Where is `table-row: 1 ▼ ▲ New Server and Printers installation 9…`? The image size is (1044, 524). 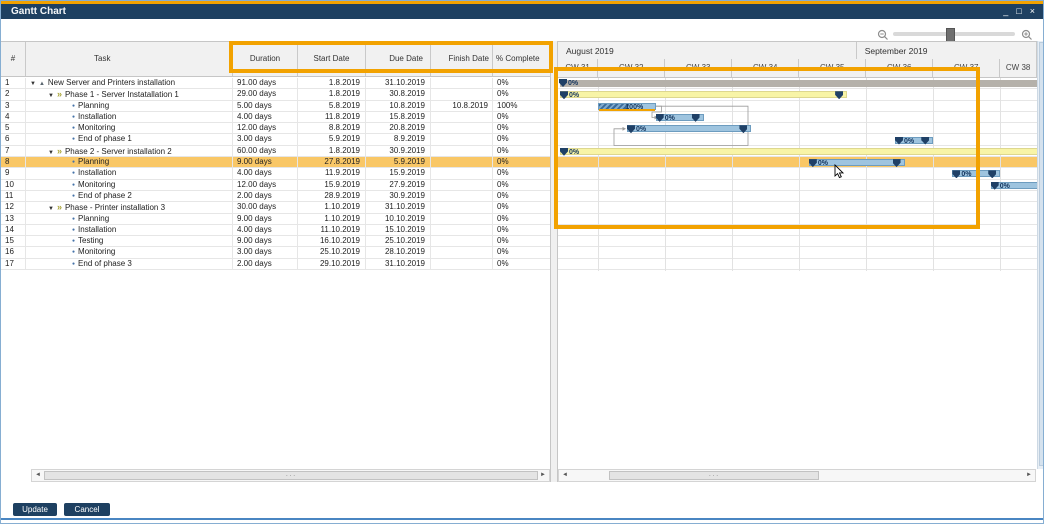 table-row: 1 ▼ ▲ New Server and Printers installation 9… is located at coordinates (275, 84).